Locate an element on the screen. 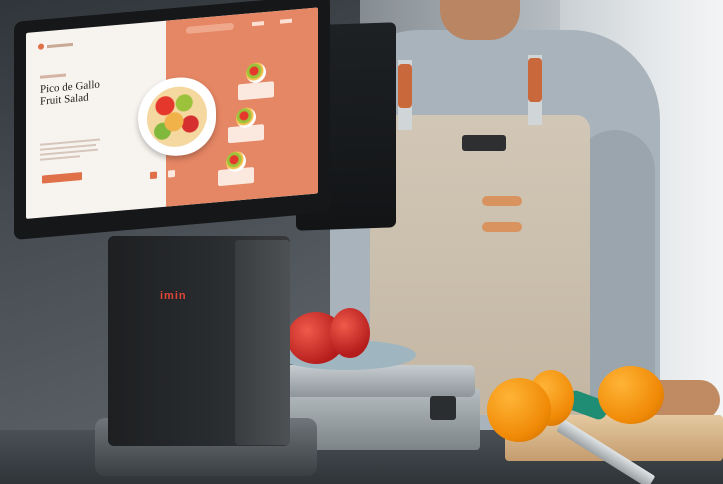 Image resolution: width=723 pixels, height=484 pixels. person-neck is located at coordinates (480, 20).